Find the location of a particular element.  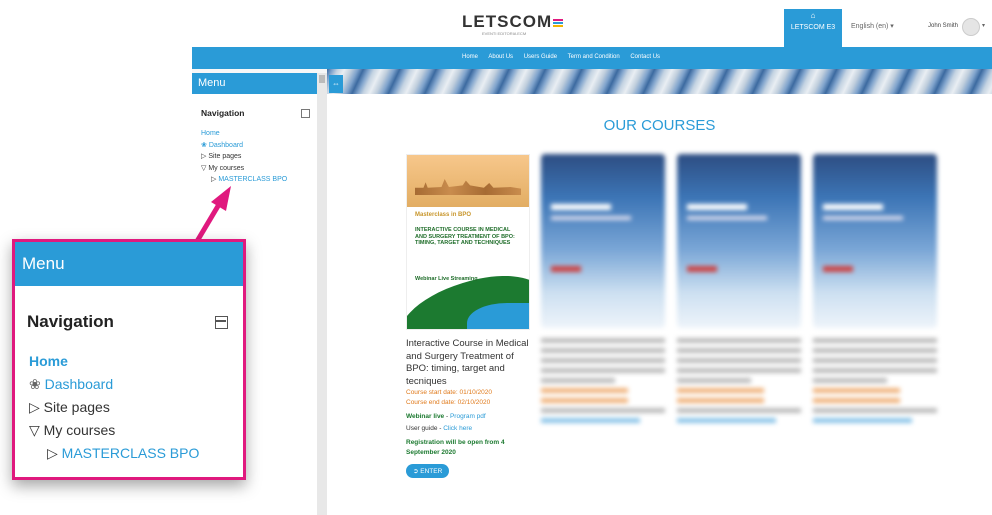

nav-link-contact-us: Contact Us is located at coordinates (645, 57).